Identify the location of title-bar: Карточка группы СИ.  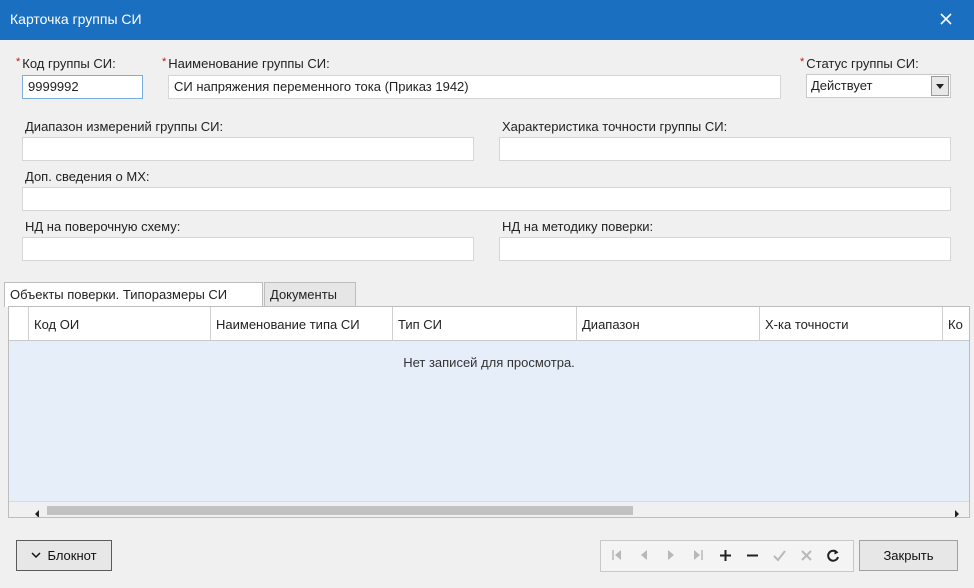
(487, 20).